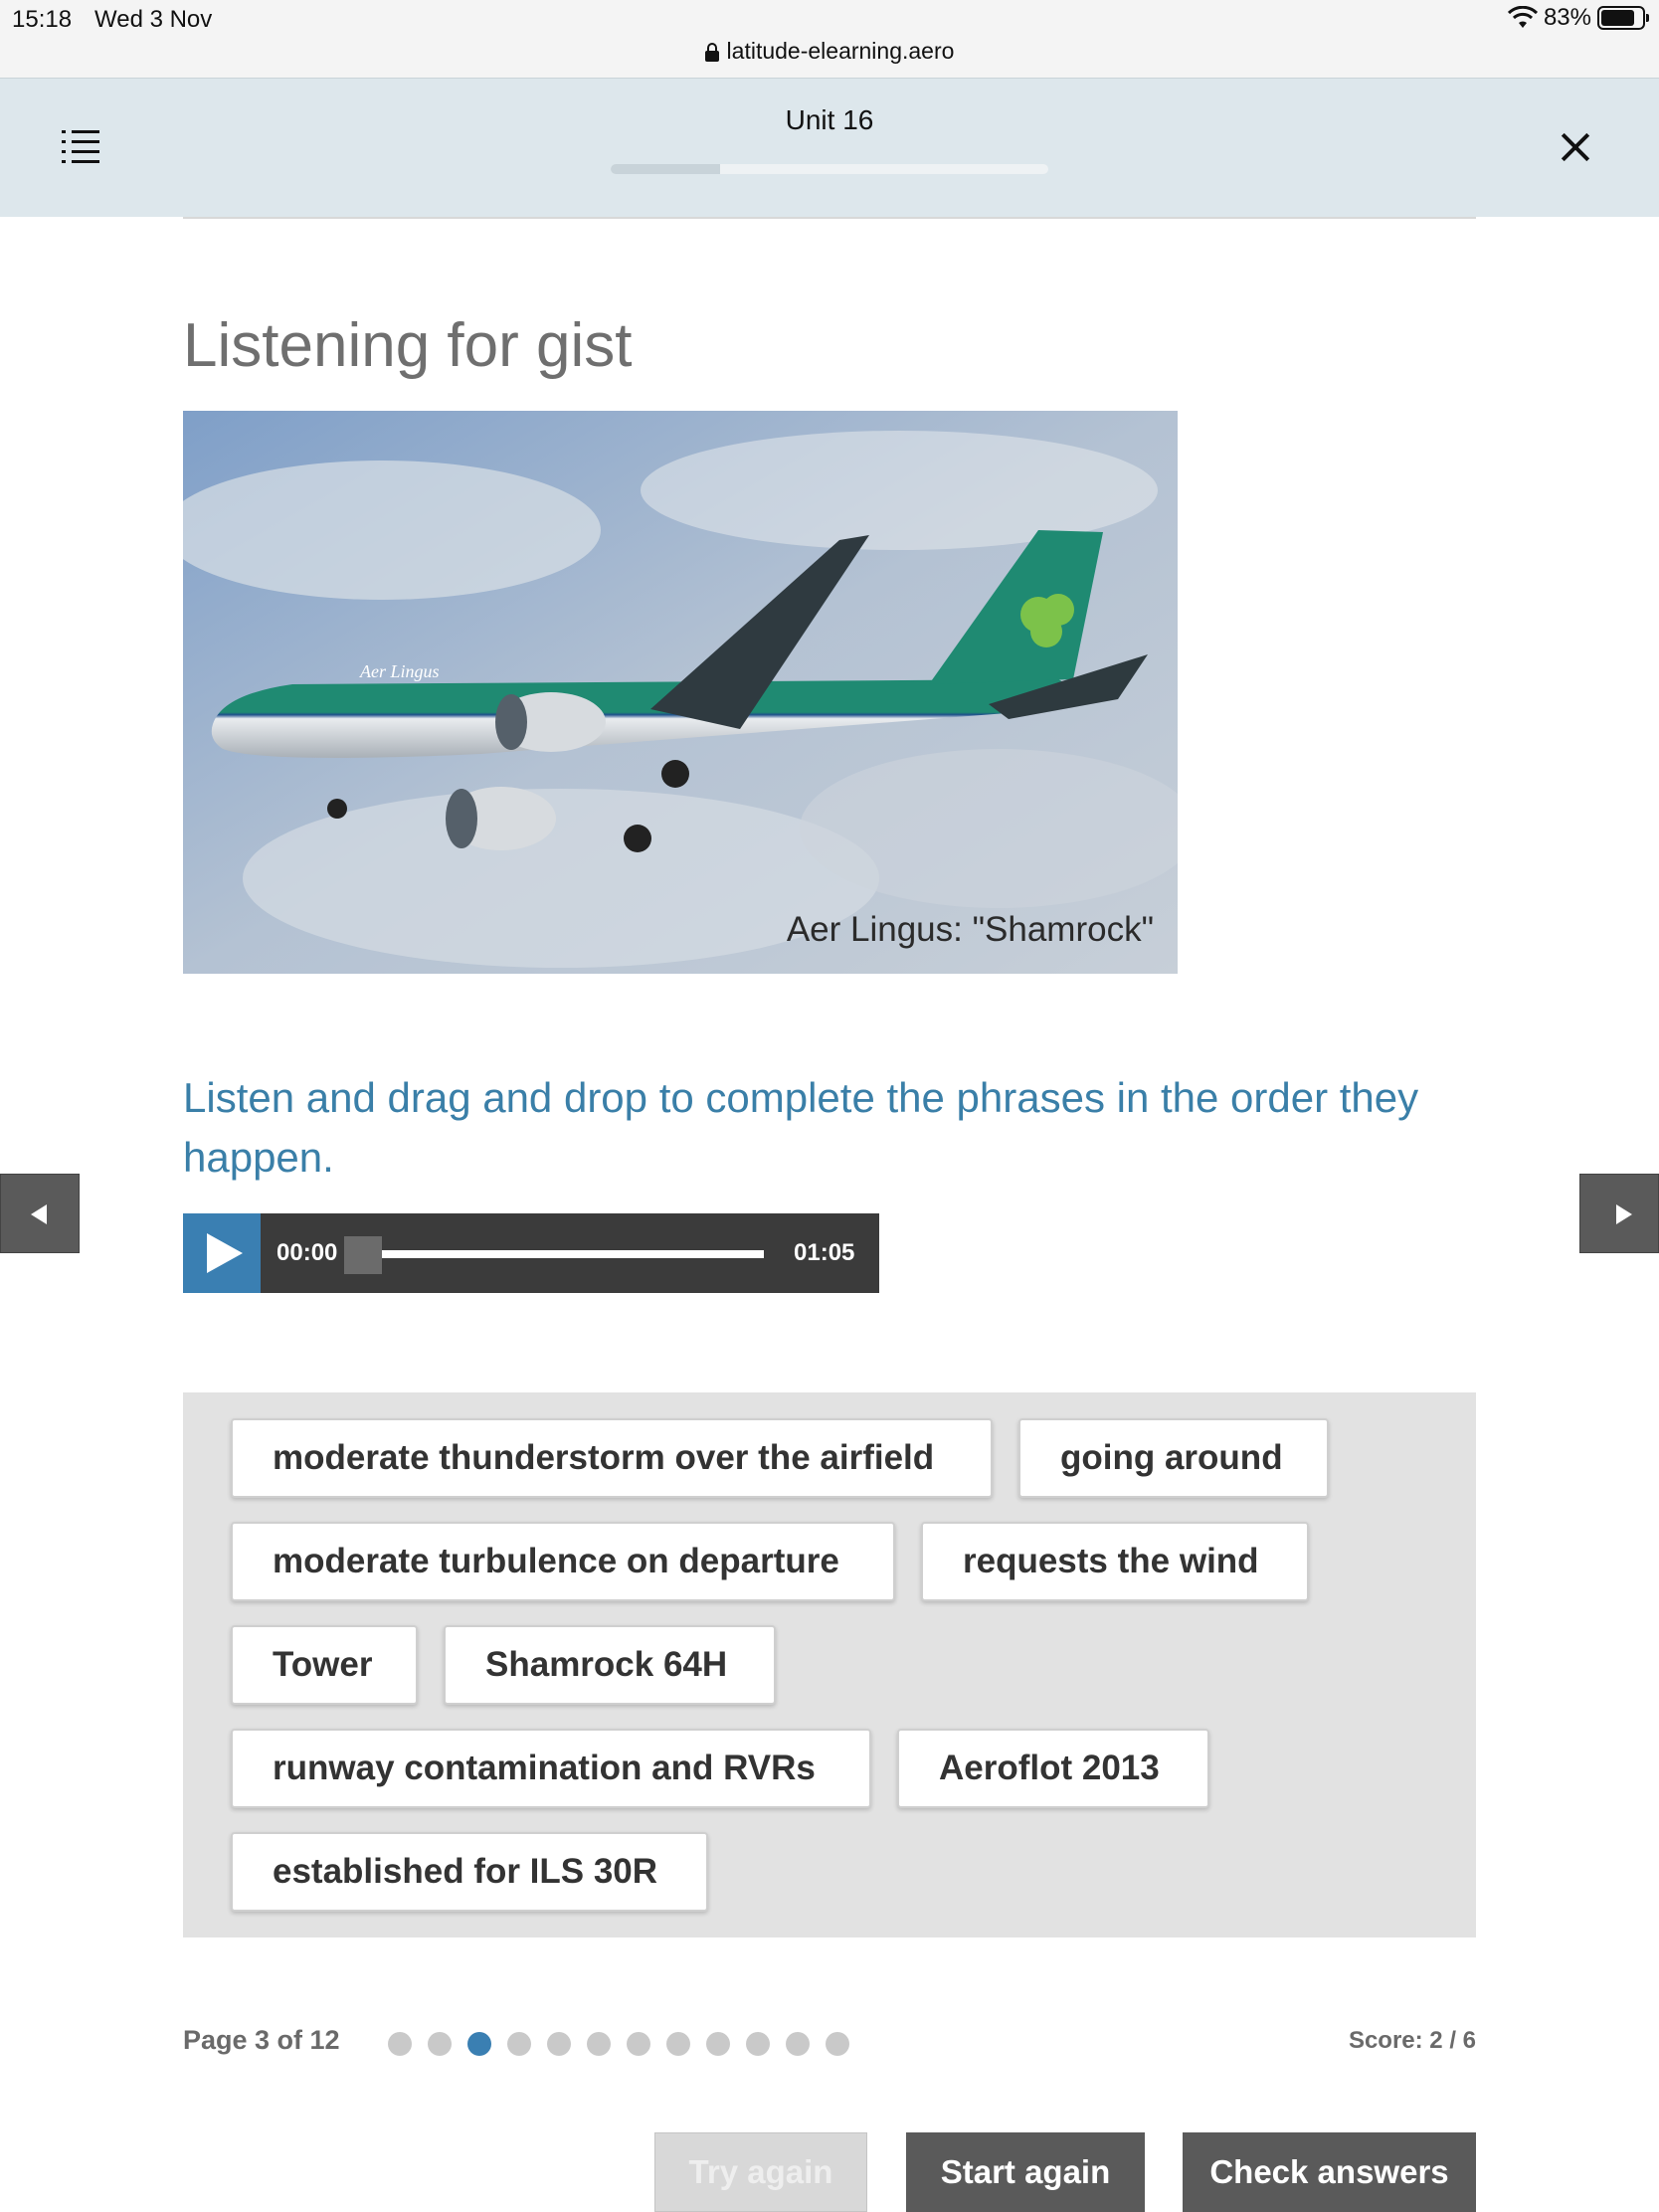  I want to click on play-icon, so click(222, 1253).